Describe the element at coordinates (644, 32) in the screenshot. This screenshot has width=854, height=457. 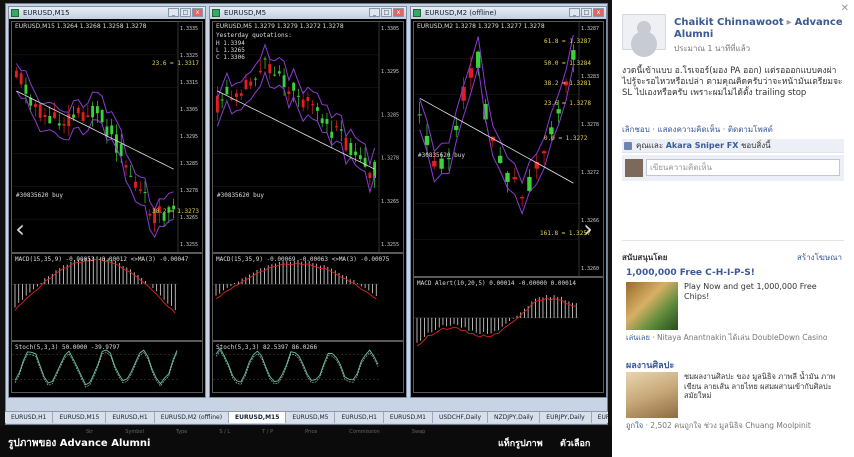
I see `avatar` at that location.